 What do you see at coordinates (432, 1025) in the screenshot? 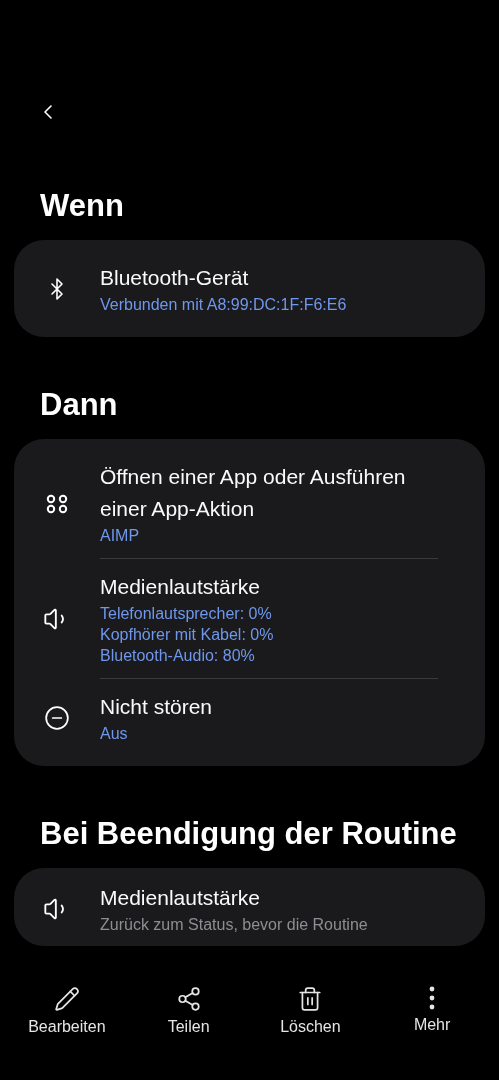
I see `toolbar-button: Mehr` at bounding box center [432, 1025].